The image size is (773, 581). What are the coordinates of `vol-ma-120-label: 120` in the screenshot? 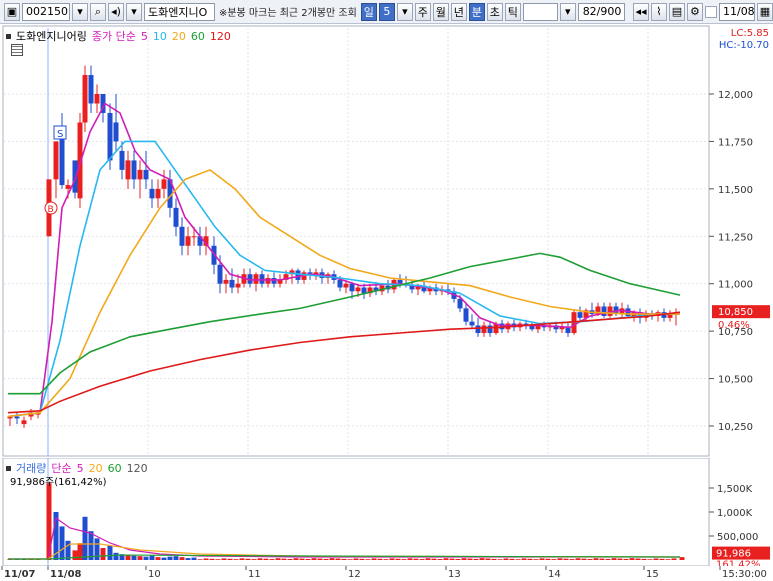 It's located at (137, 468).